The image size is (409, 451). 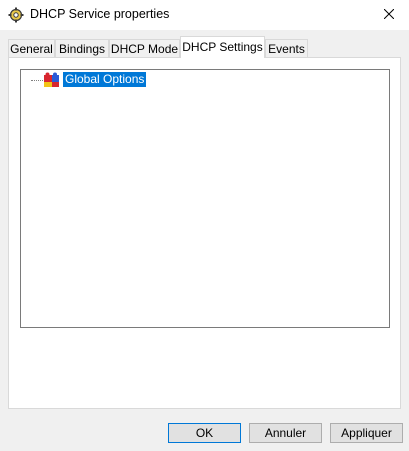 I want to click on tree-item-global-options: Global Options, so click(x=105, y=79).